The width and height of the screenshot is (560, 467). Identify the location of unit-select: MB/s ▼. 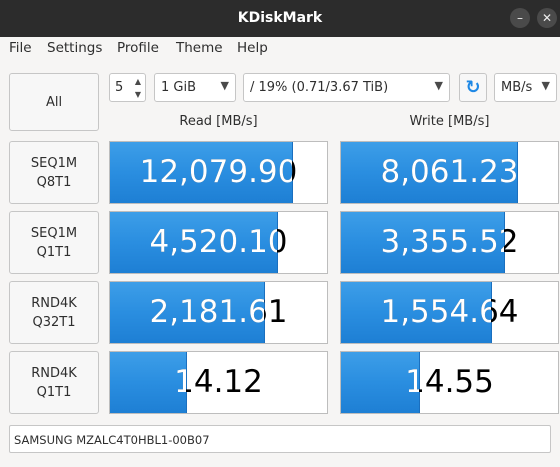
(525, 87).